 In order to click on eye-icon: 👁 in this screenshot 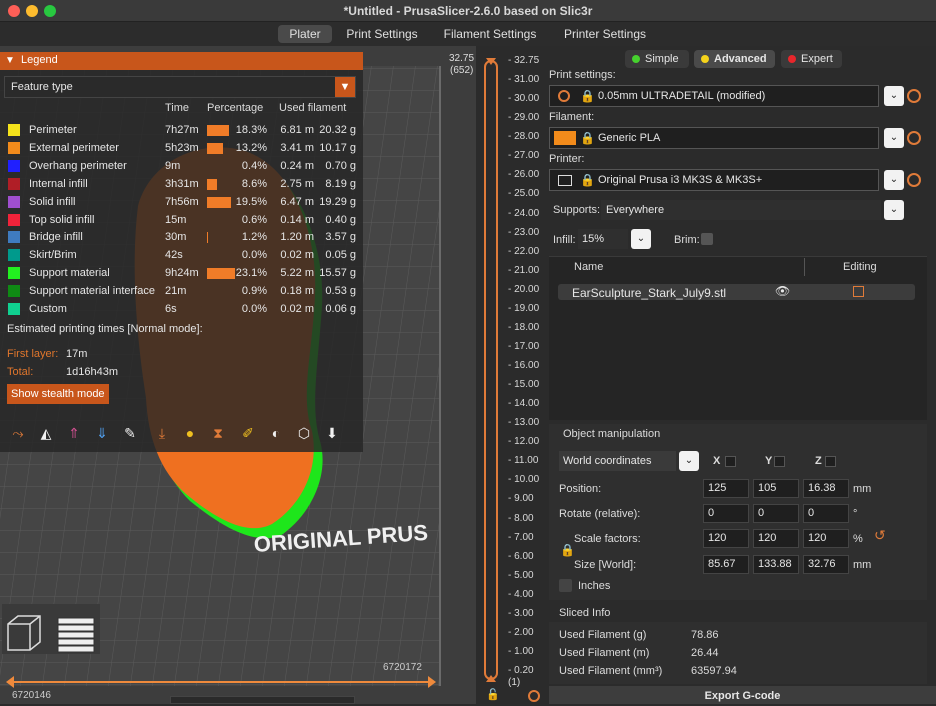, I will do `click(782, 291)`.